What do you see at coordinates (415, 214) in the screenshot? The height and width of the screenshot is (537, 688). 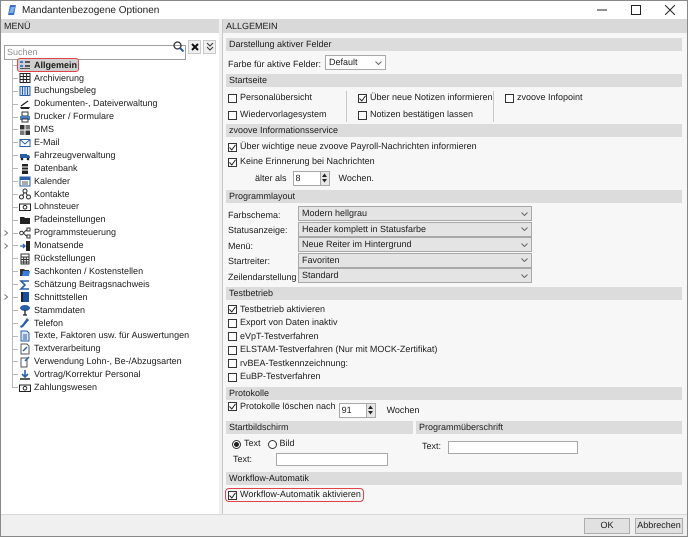 I see `dropdown: Modern hellgrau` at bounding box center [415, 214].